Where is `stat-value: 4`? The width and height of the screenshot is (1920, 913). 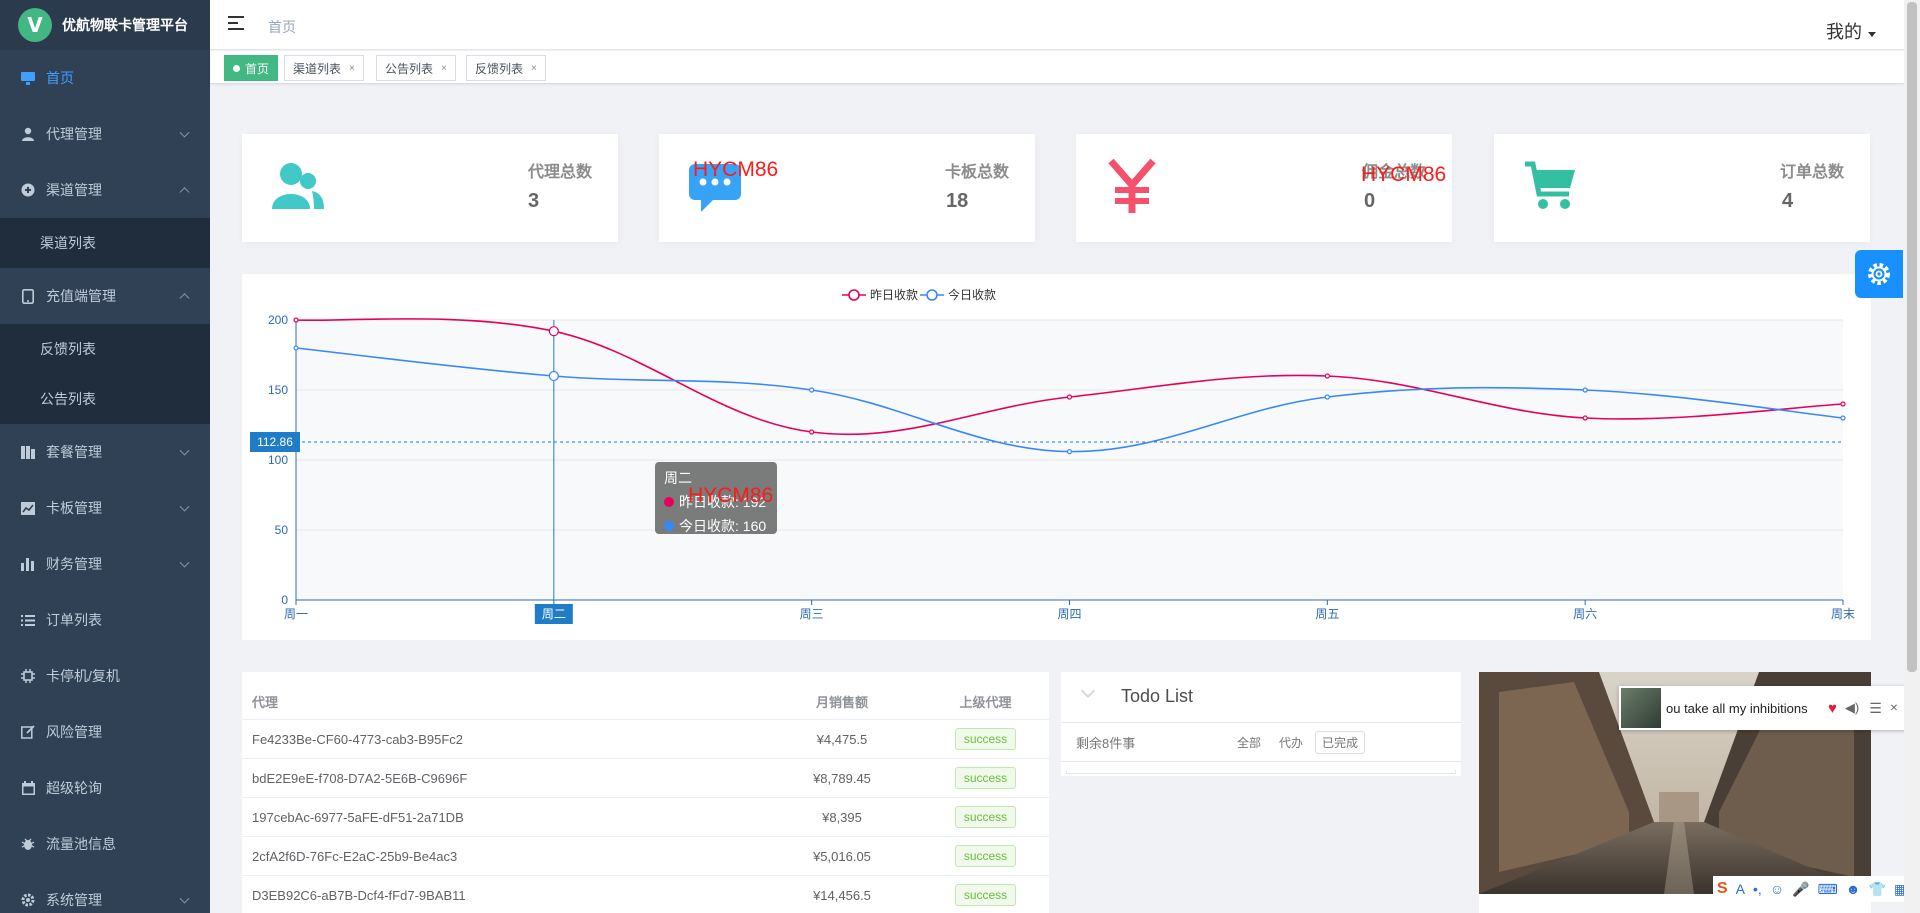 stat-value: 4 is located at coordinates (1788, 201).